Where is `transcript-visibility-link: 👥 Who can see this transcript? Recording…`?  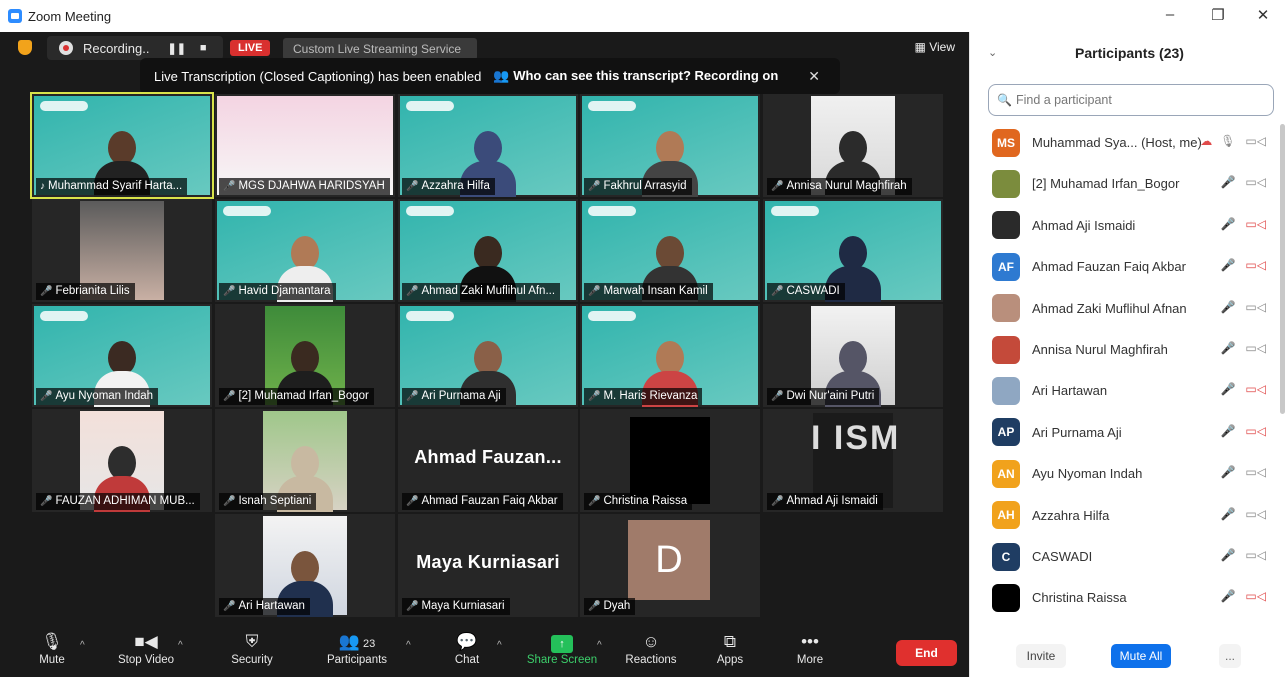
transcript-visibility-link: 👥 Who can see this transcript? Recording… is located at coordinates (635, 76).